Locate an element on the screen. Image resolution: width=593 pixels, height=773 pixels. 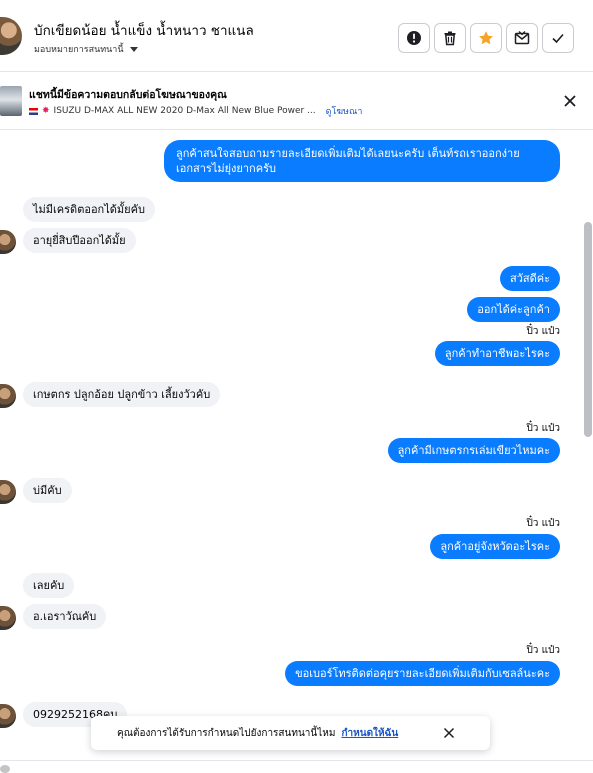
check-icon is located at coordinates (558, 38).